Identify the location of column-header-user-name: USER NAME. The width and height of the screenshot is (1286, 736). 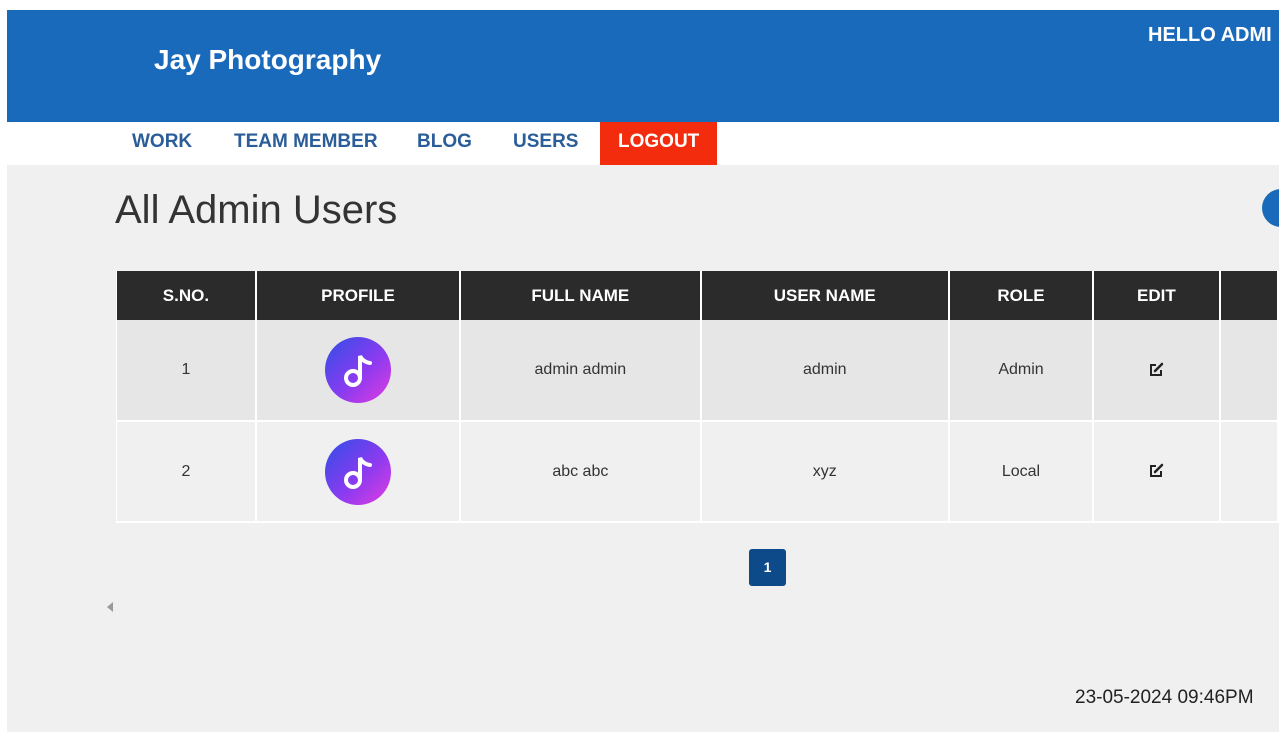
(825, 295).